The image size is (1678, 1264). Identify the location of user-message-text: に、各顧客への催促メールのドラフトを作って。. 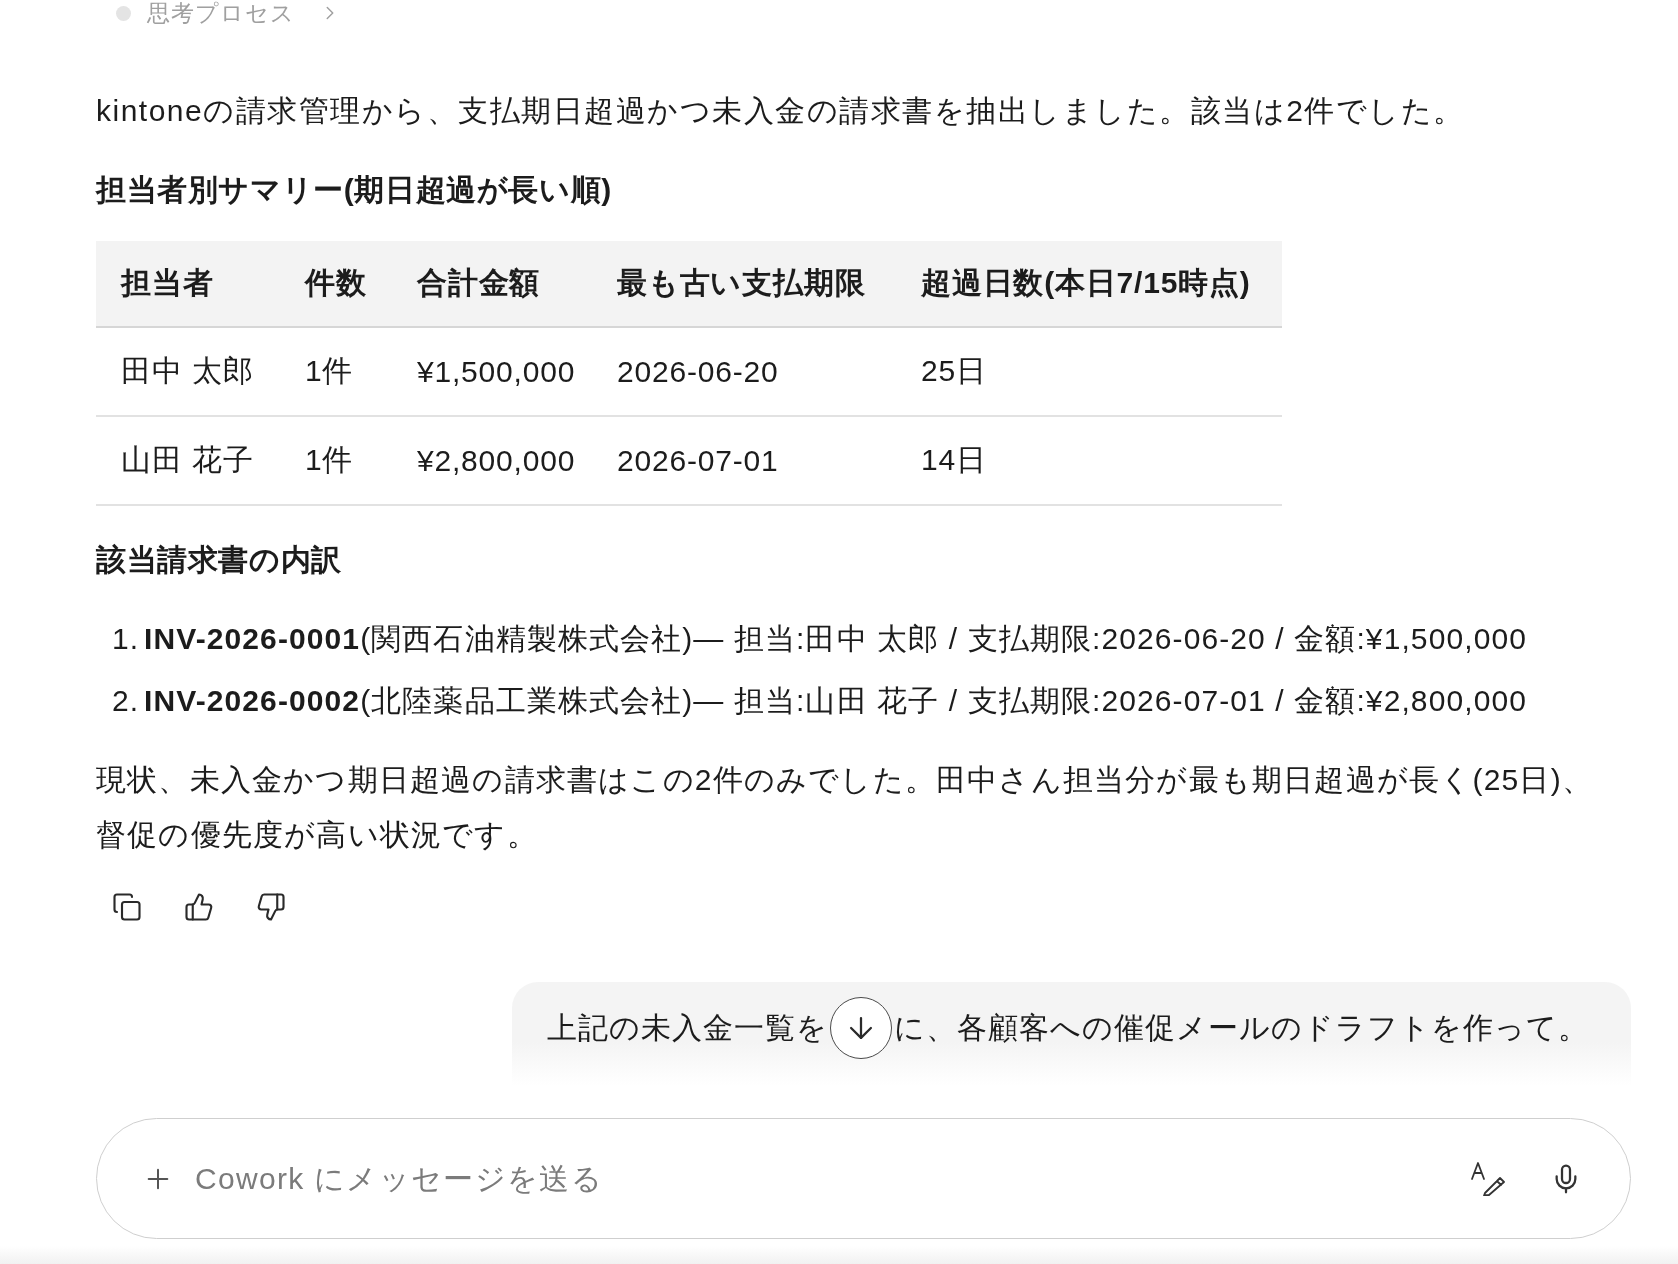
(1241, 1028).